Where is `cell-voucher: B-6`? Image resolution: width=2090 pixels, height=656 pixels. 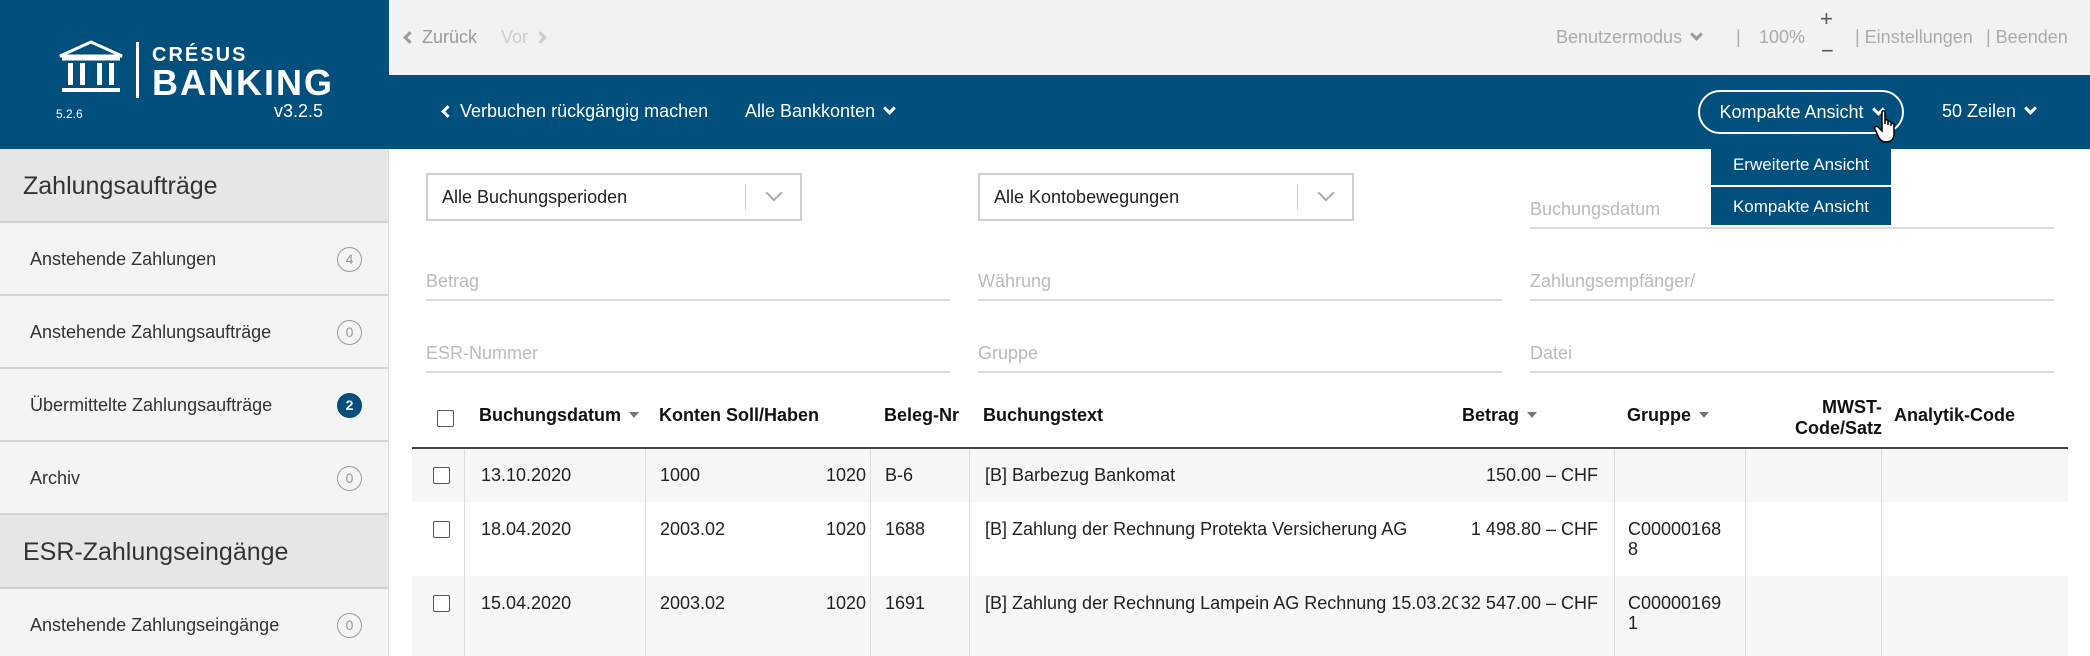 cell-voucher: B-6 is located at coordinates (899, 475).